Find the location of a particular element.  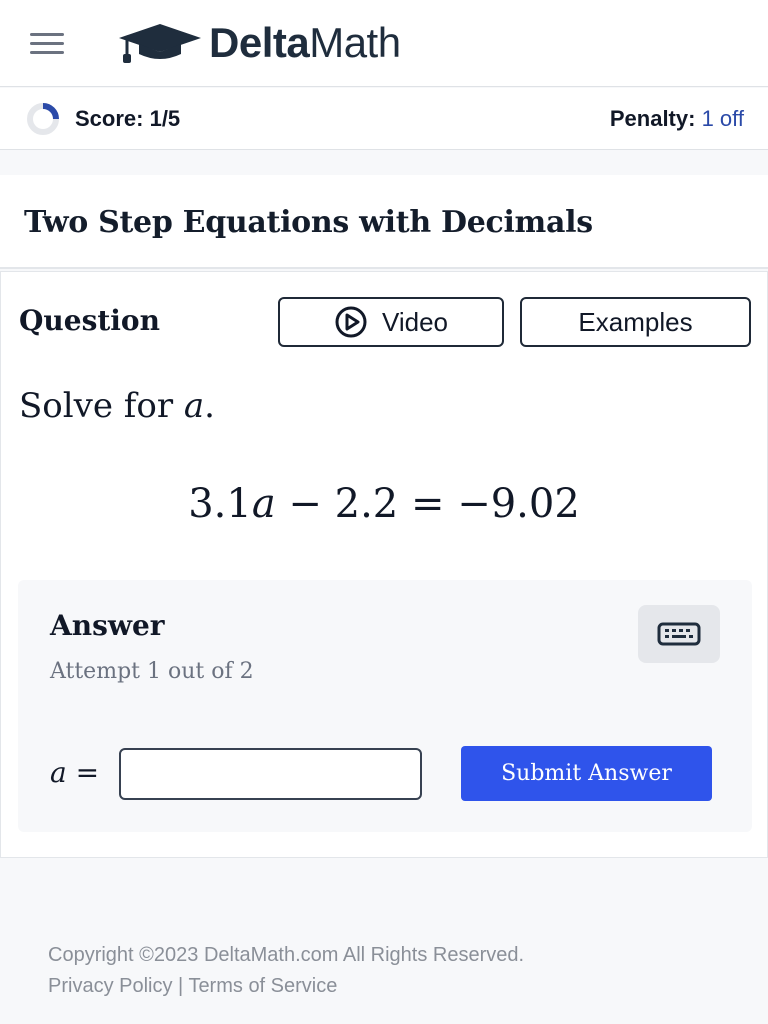

footer-links: Privacy Policy | Terms of Service is located at coordinates (286, 986).